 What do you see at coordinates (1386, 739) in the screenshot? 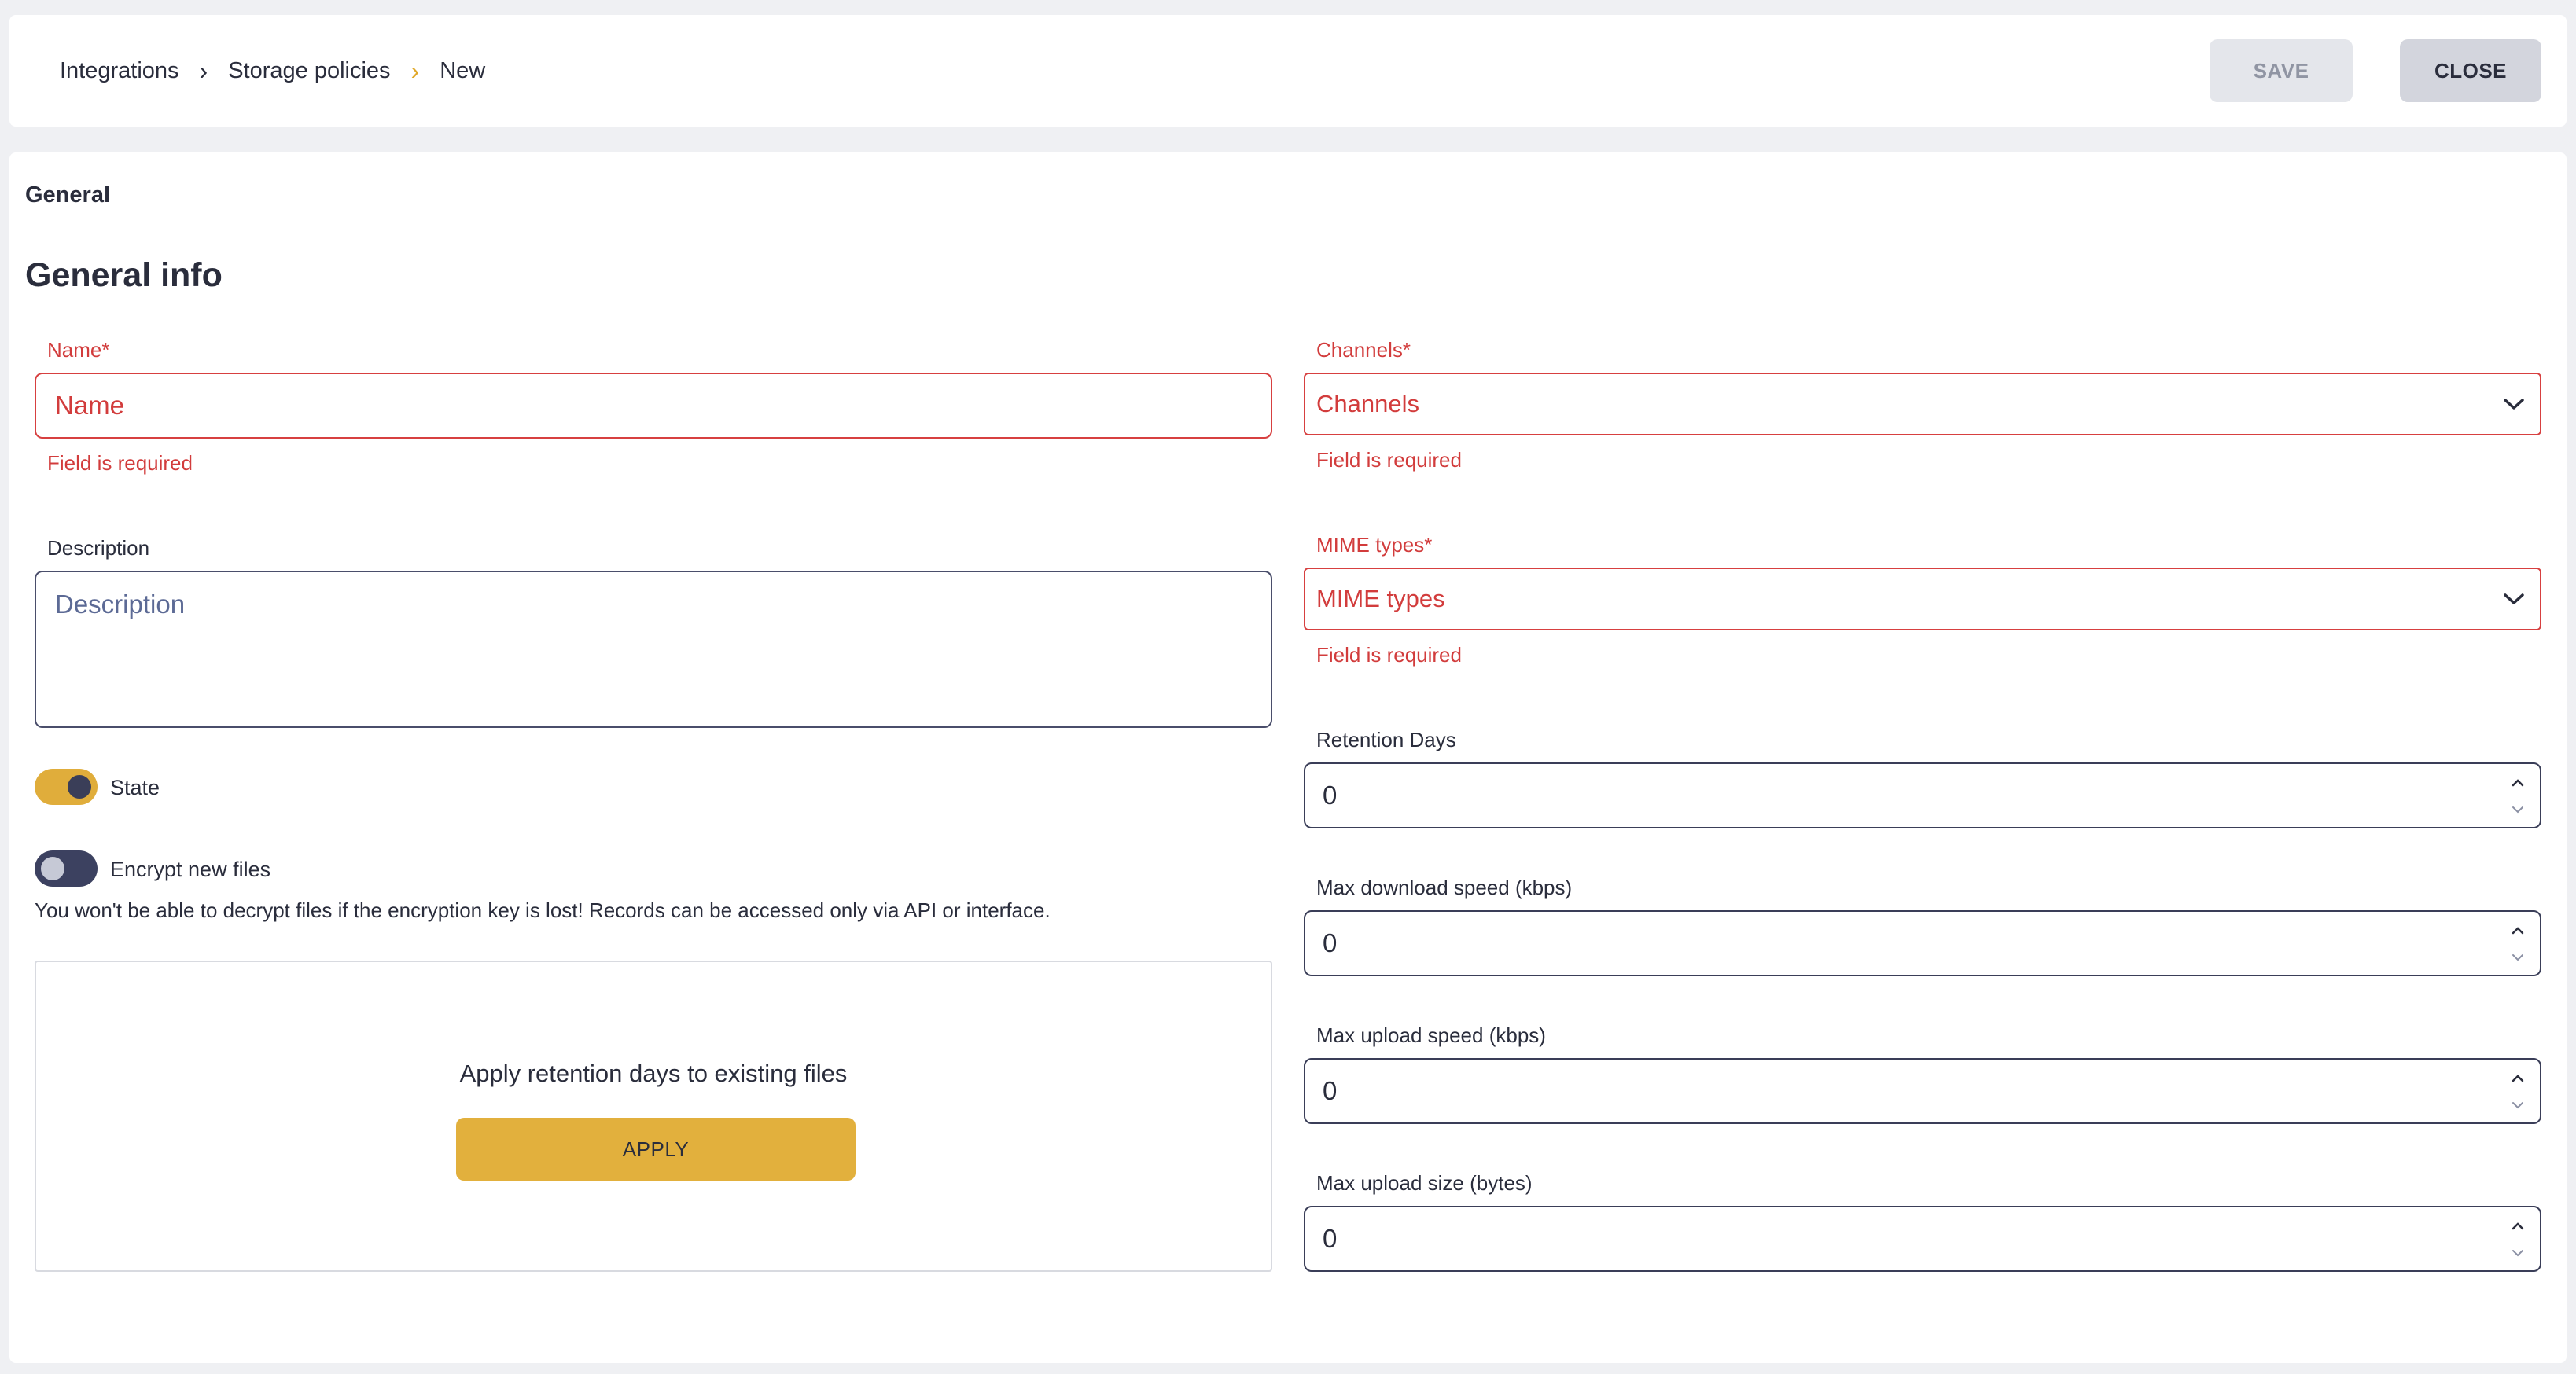
I see `retention-days-label: Retention Days` at bounding box center [1386, 739].